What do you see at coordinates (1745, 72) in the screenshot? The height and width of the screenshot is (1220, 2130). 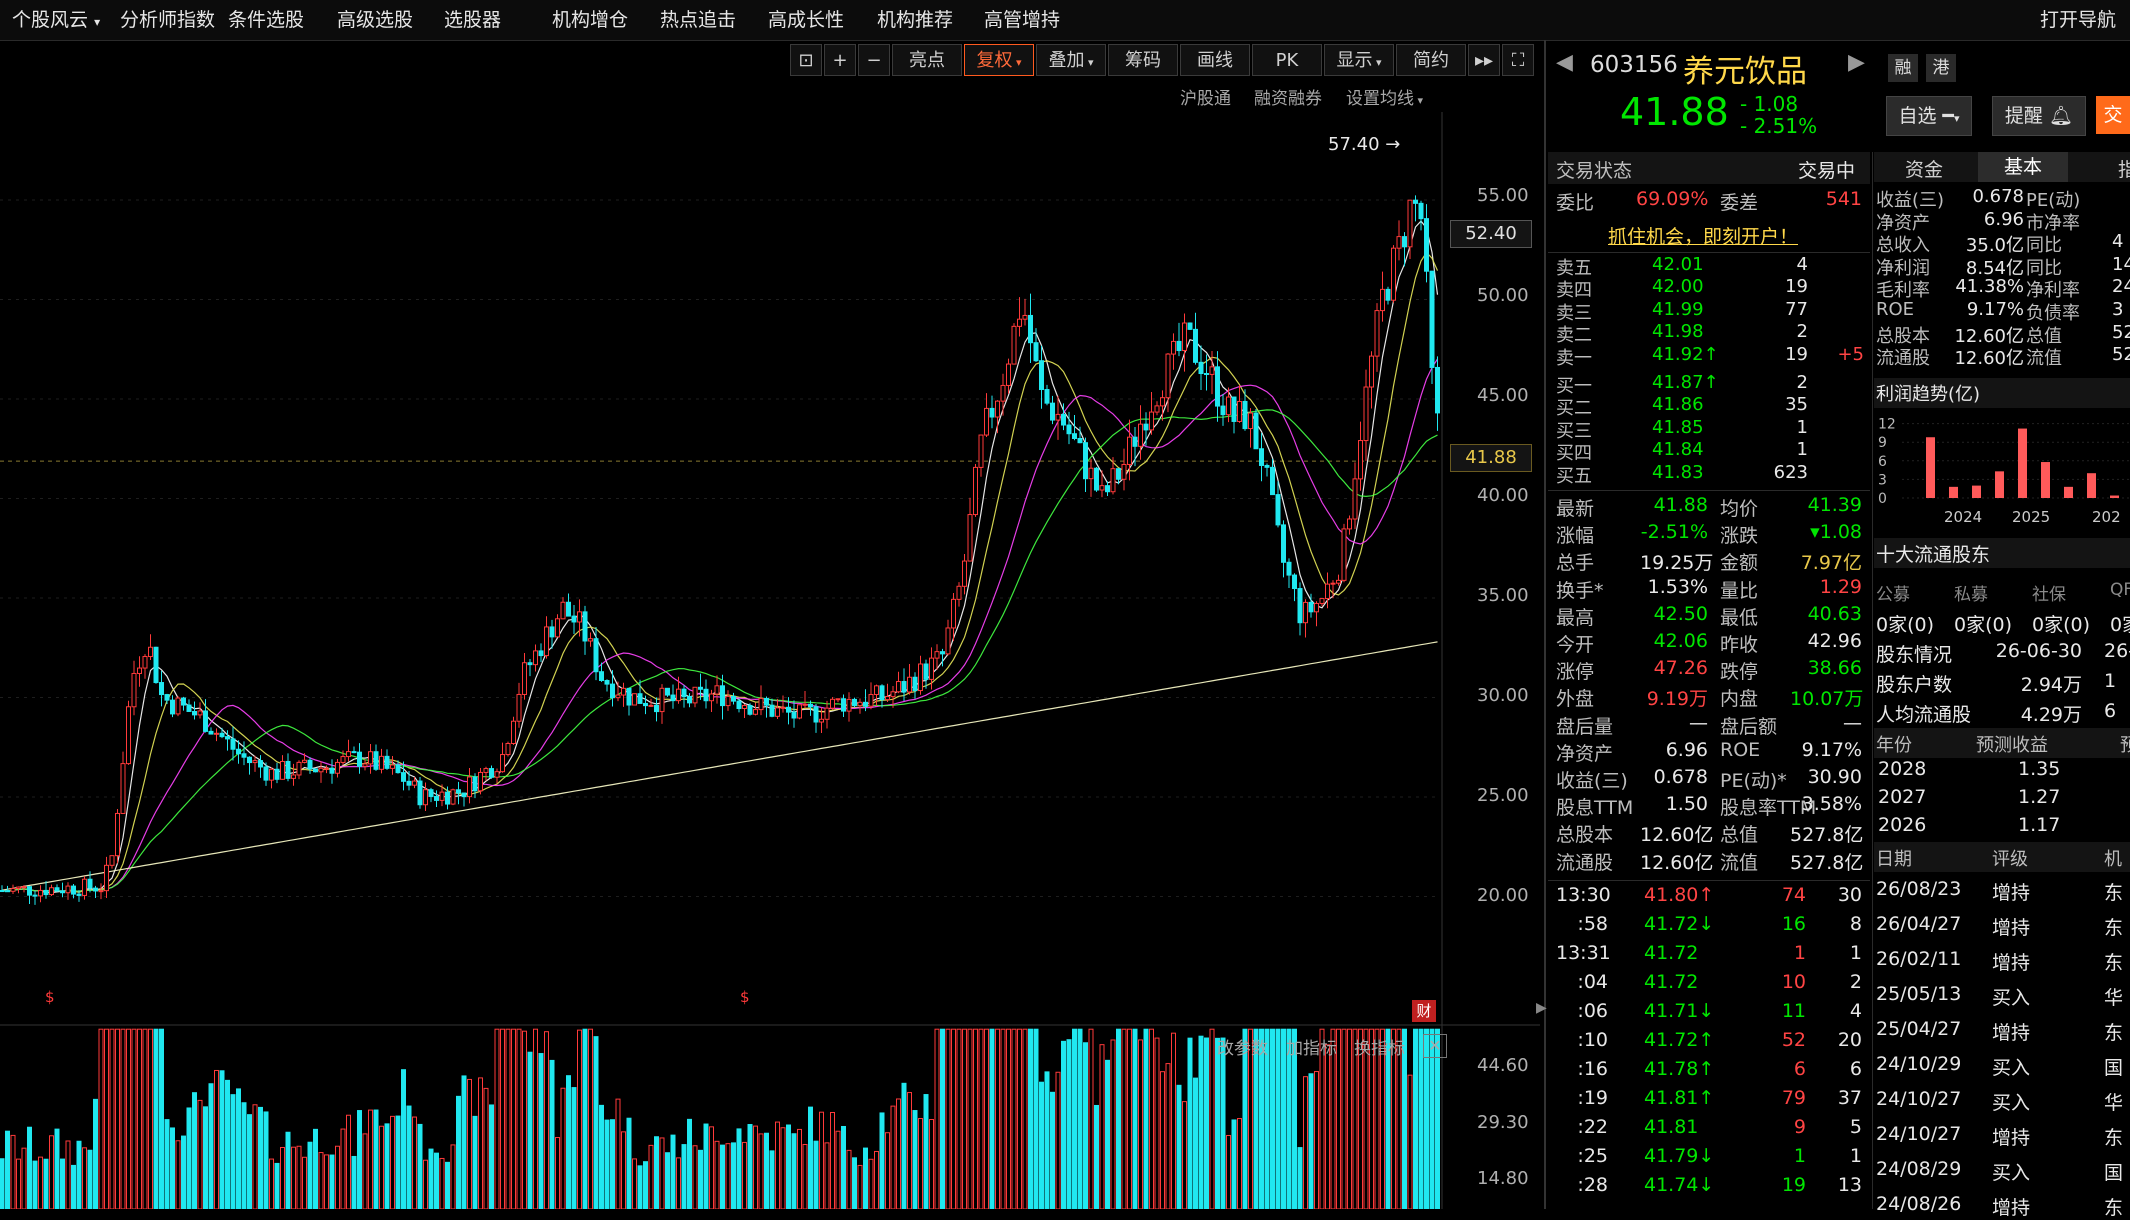 I see `stock-name: 养元饮品` at bounding box center [1745, 72].